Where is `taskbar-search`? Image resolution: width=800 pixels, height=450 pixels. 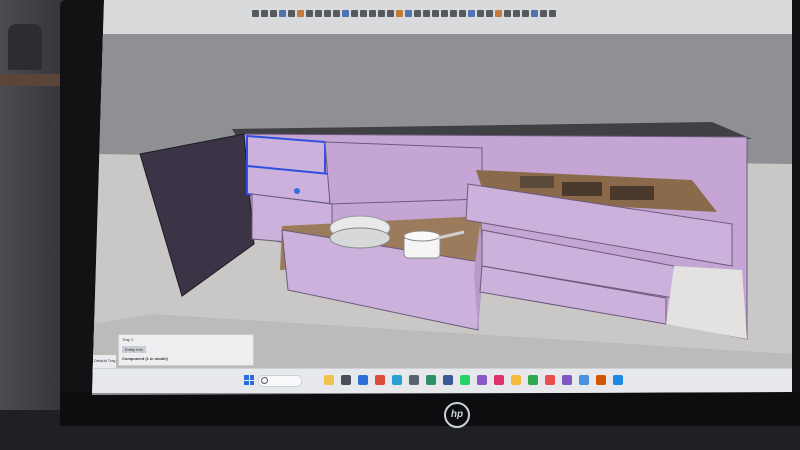
taskbar-search is located at coordinates (280, 381).